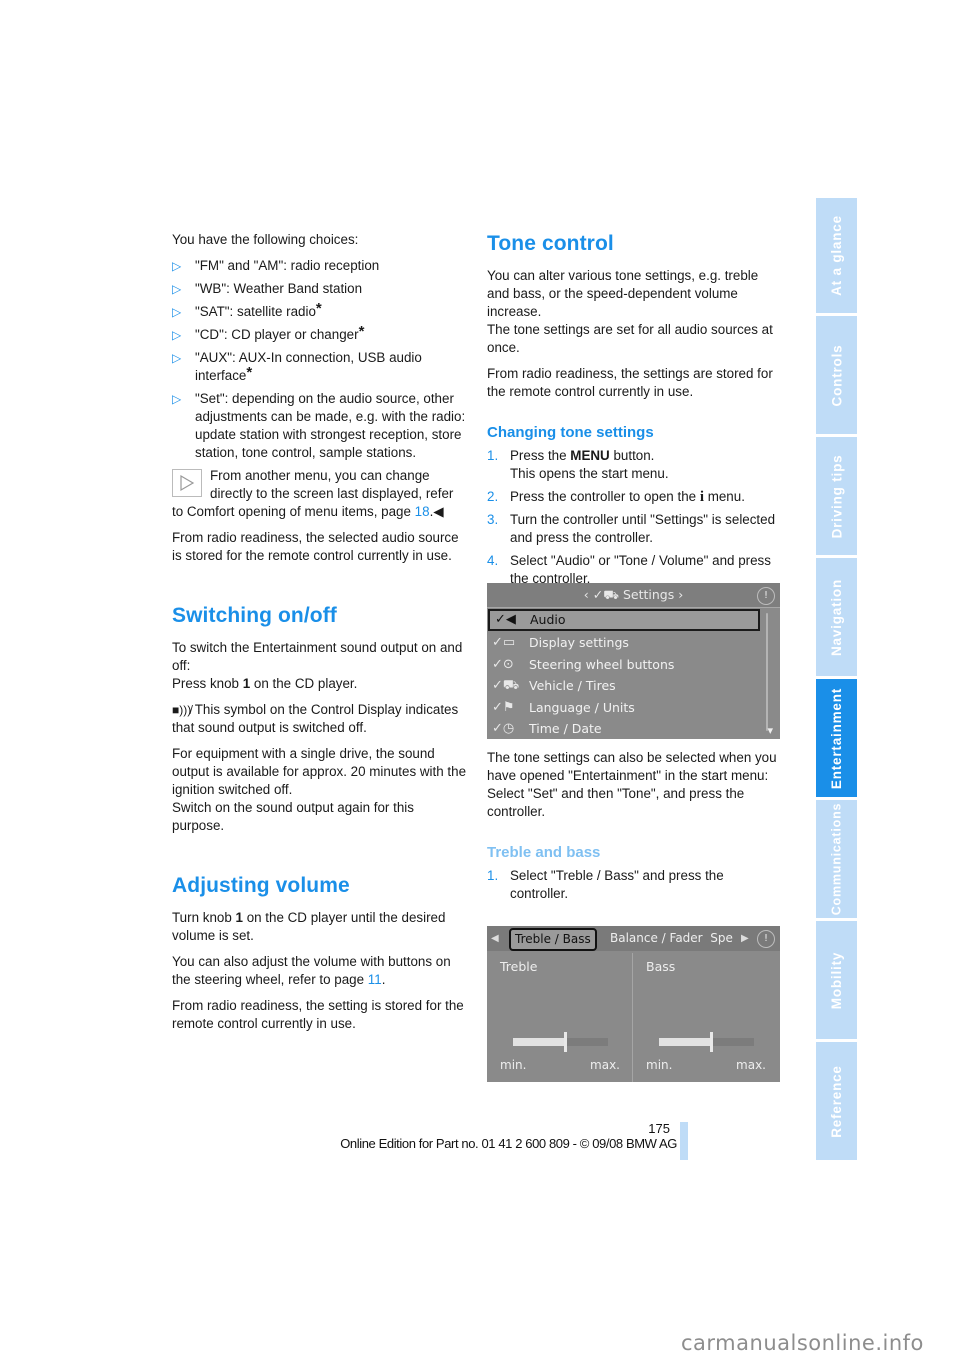  Describe the element at coordinates (503, 707) in the screenshot. I see `flag-check-icon: ✓⚑` at that location.